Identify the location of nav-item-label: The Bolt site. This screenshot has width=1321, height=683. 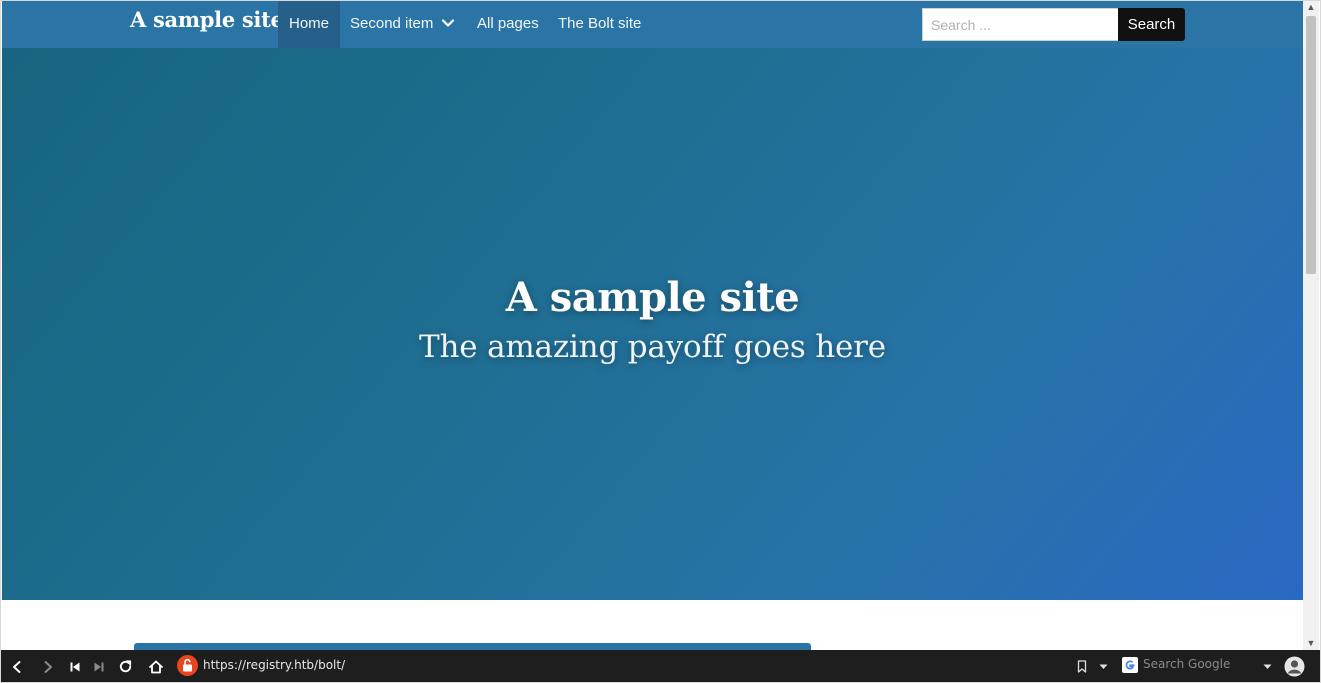
(600, 23).